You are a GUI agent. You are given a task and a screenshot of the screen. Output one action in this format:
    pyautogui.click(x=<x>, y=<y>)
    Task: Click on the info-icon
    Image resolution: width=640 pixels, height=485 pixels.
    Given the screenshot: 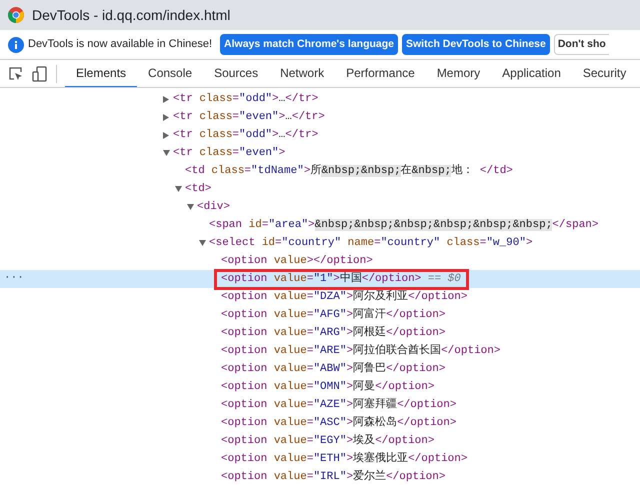 What is the action you would take?
    pyautogui.click(x=16, y=44)
    